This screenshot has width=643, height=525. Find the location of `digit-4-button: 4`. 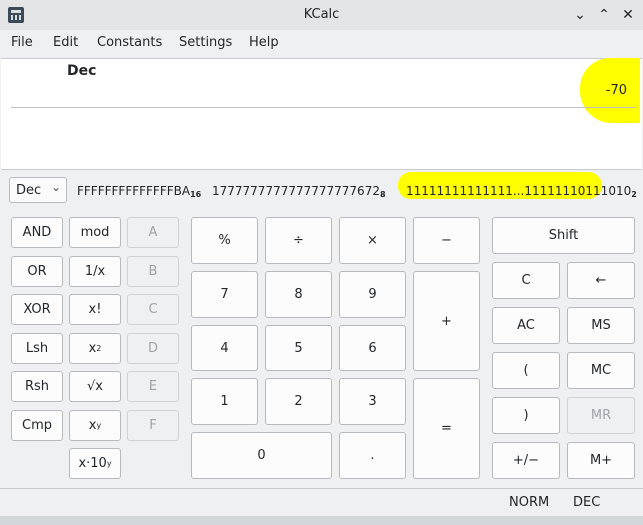

digit-4-button: 4 is located at coordinates (224, 348).